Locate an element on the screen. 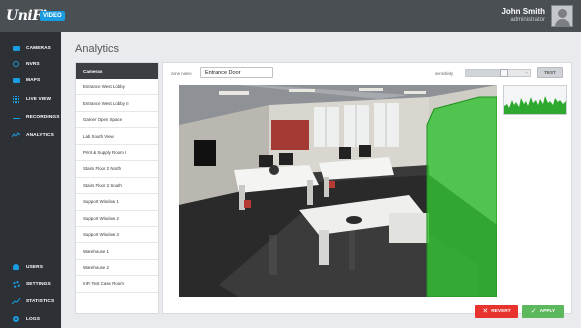 The height and width of the screenshot is (328, 581). camera-list-item: Support Window 1 is located at coordinates (117, 202).